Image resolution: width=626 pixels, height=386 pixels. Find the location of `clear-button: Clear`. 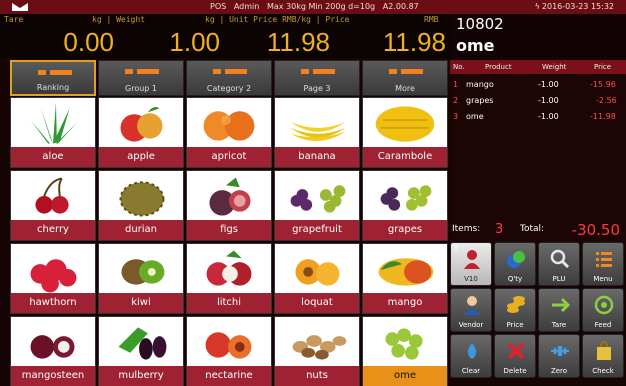

clear-button: Clear is located at coordinates (471, 356).